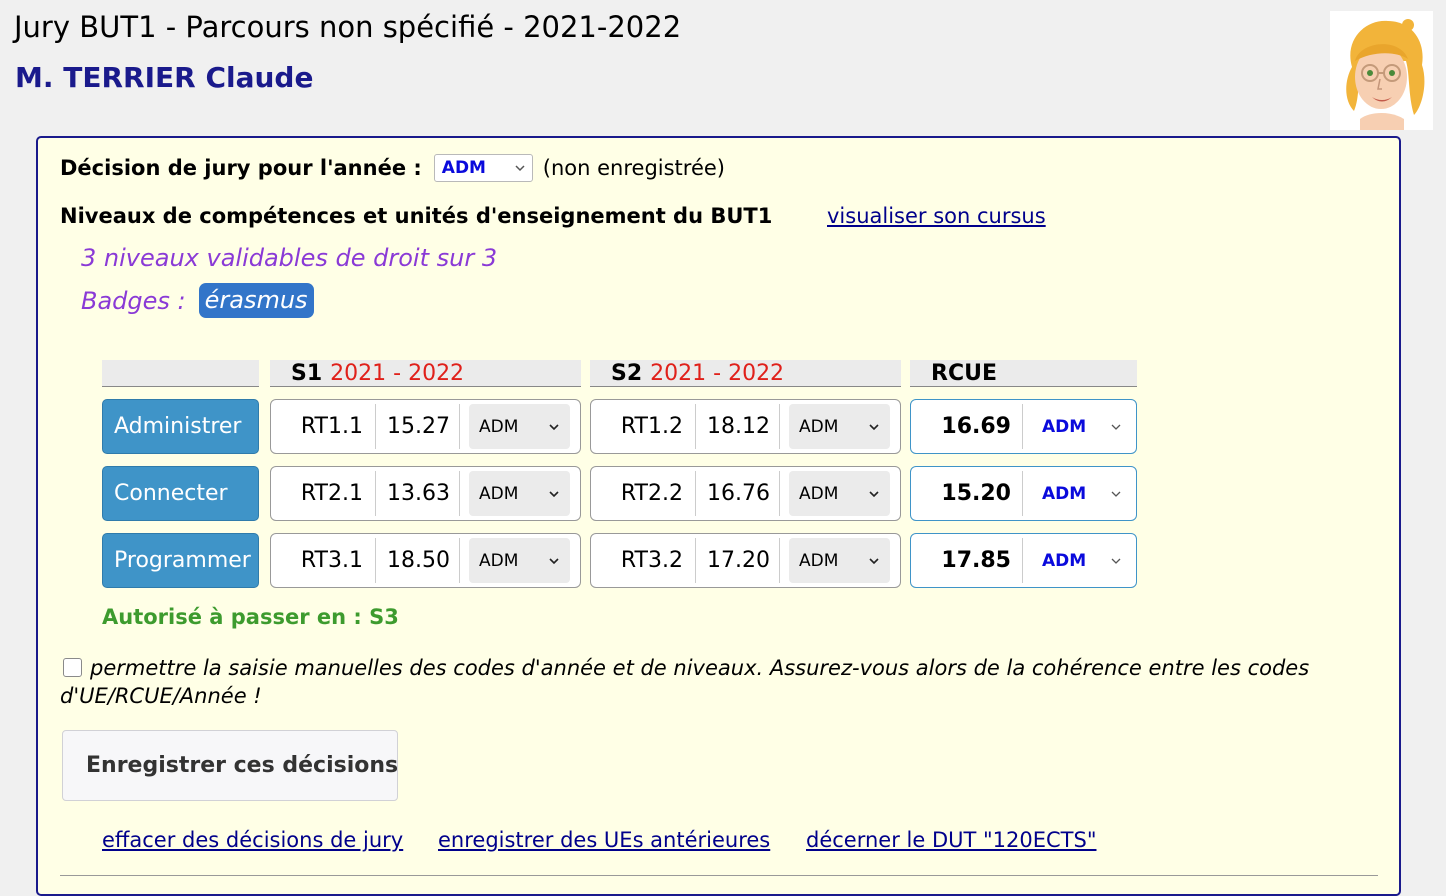  What do you see at coordinates (738, 493) in the screenshot?
I see `ue-average: 16.76` at bounding box center [738, 493].